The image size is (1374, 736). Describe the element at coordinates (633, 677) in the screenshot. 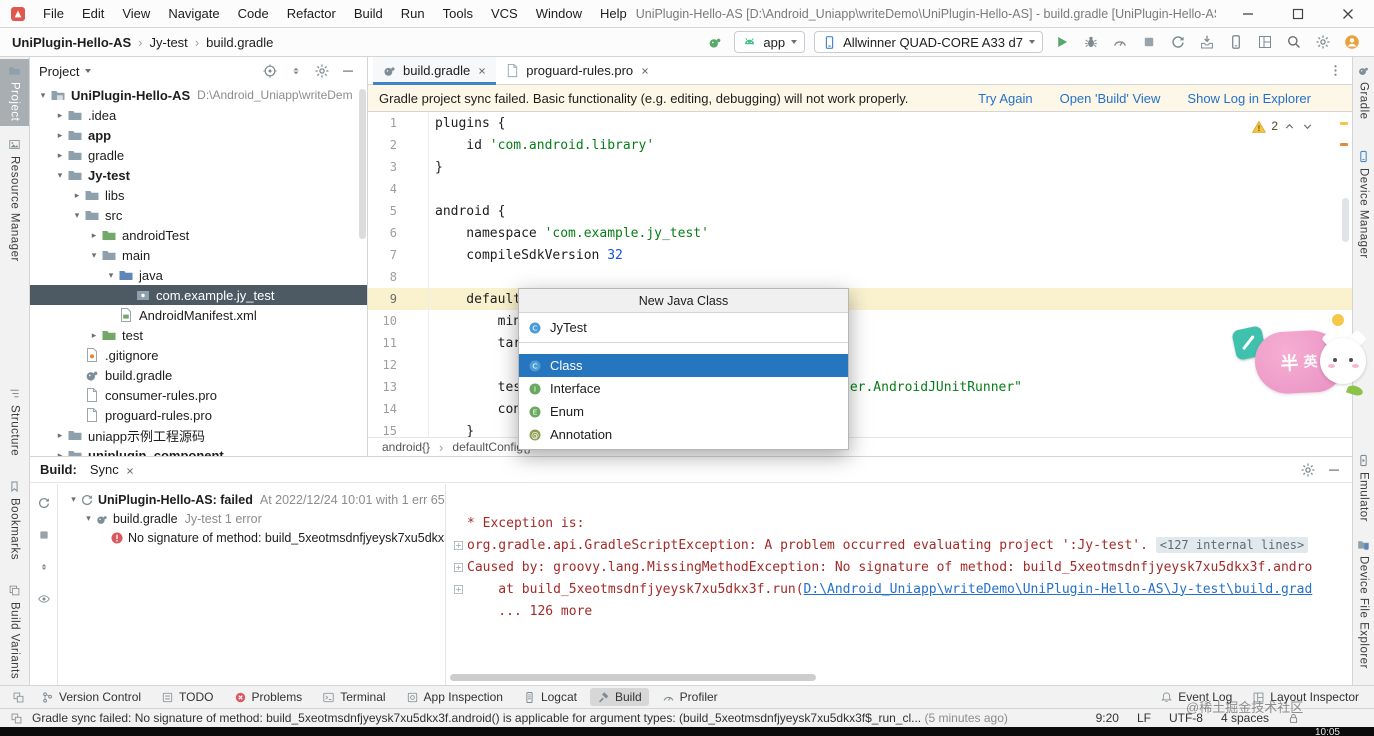

I see `horizontal-scrollbar` at that location.